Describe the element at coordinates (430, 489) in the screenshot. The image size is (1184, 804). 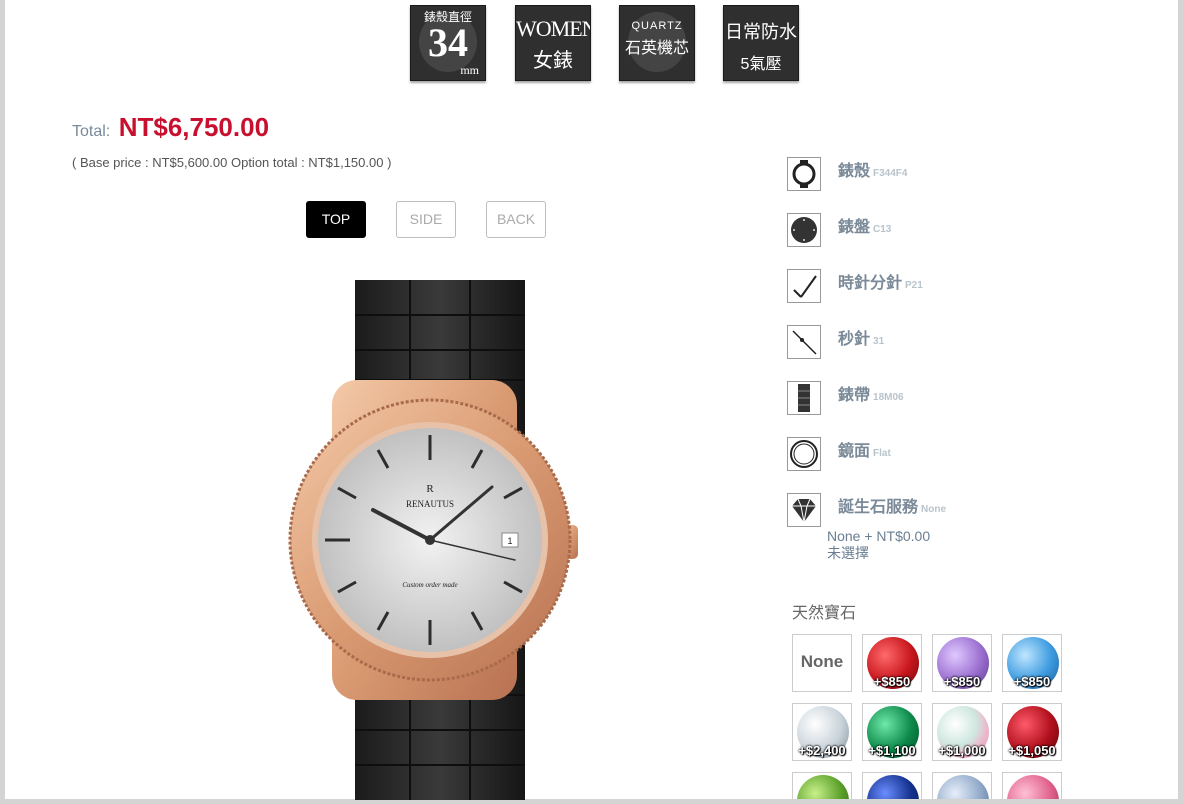
I see `svg-text: R` at that location.